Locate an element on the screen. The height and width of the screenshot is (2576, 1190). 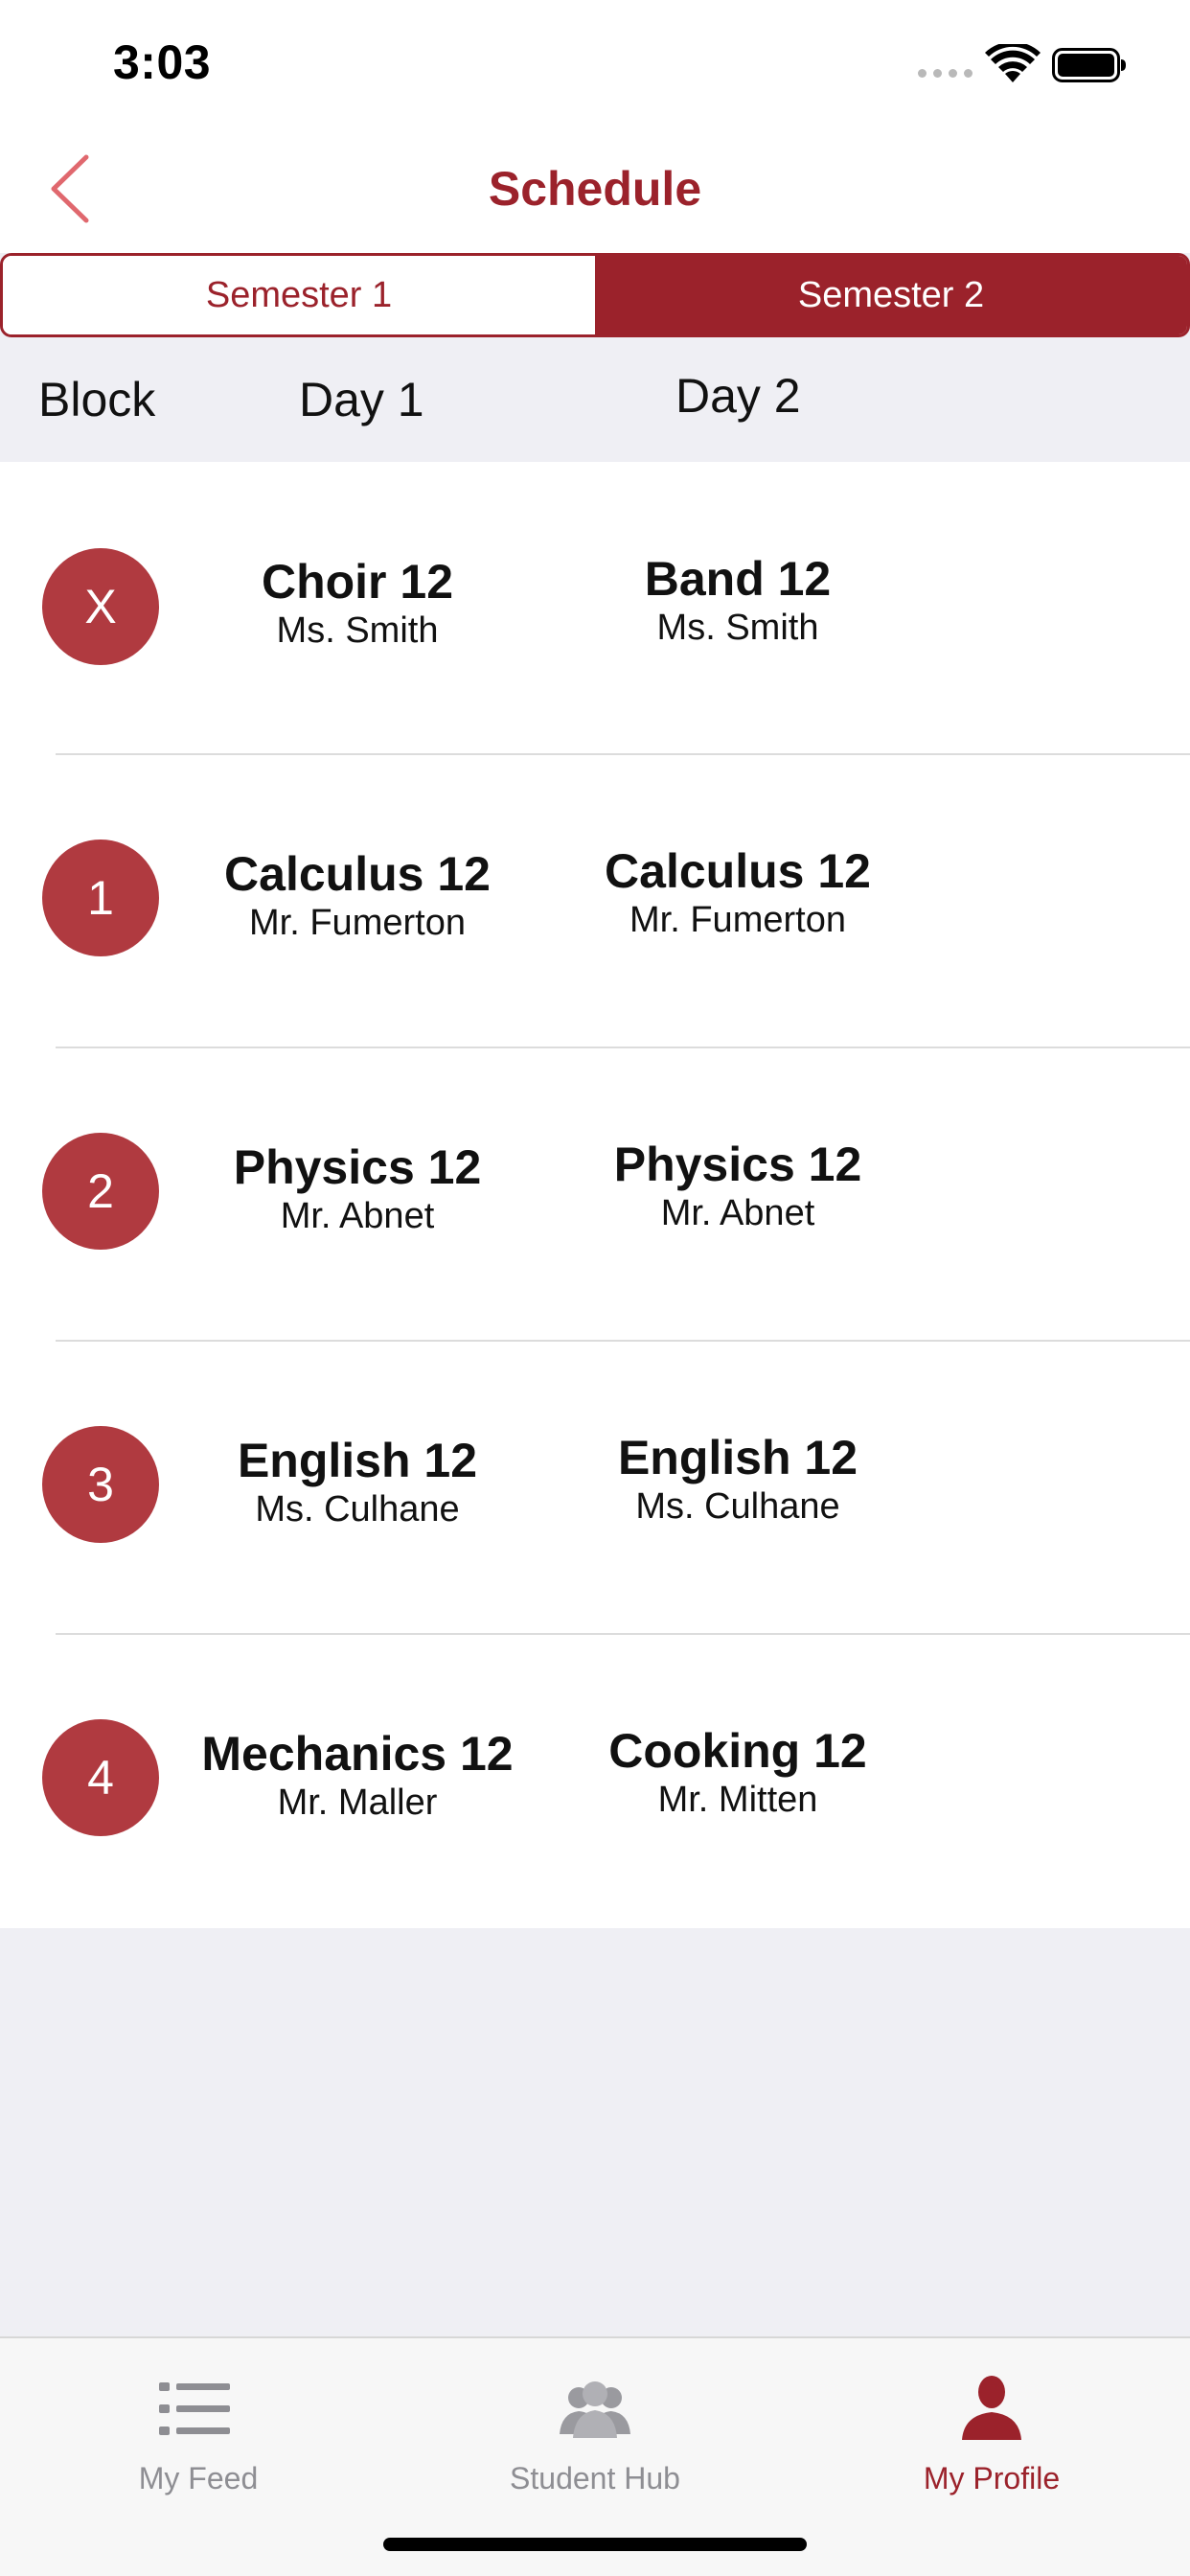
people-icon is located at coordinates (595, 2409).